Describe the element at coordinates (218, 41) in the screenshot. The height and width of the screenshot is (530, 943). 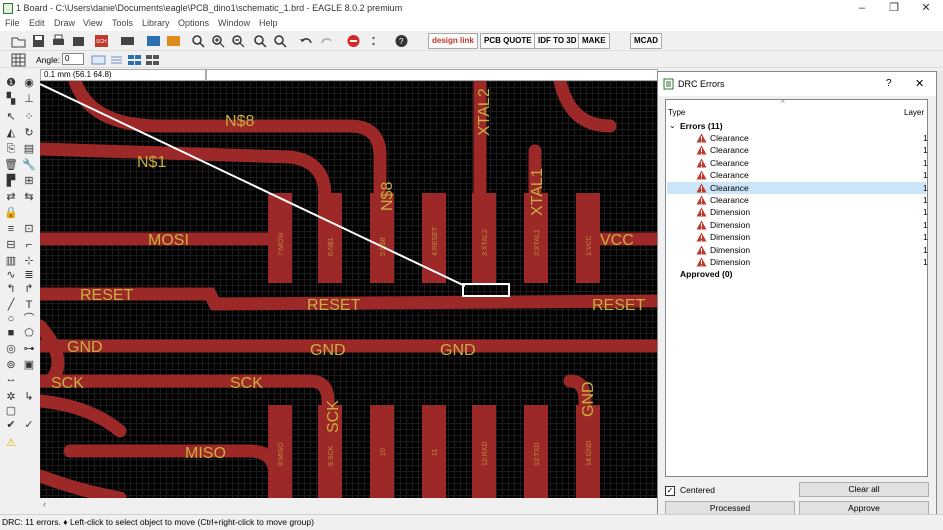
I see `zoom-in-icon` at that location.